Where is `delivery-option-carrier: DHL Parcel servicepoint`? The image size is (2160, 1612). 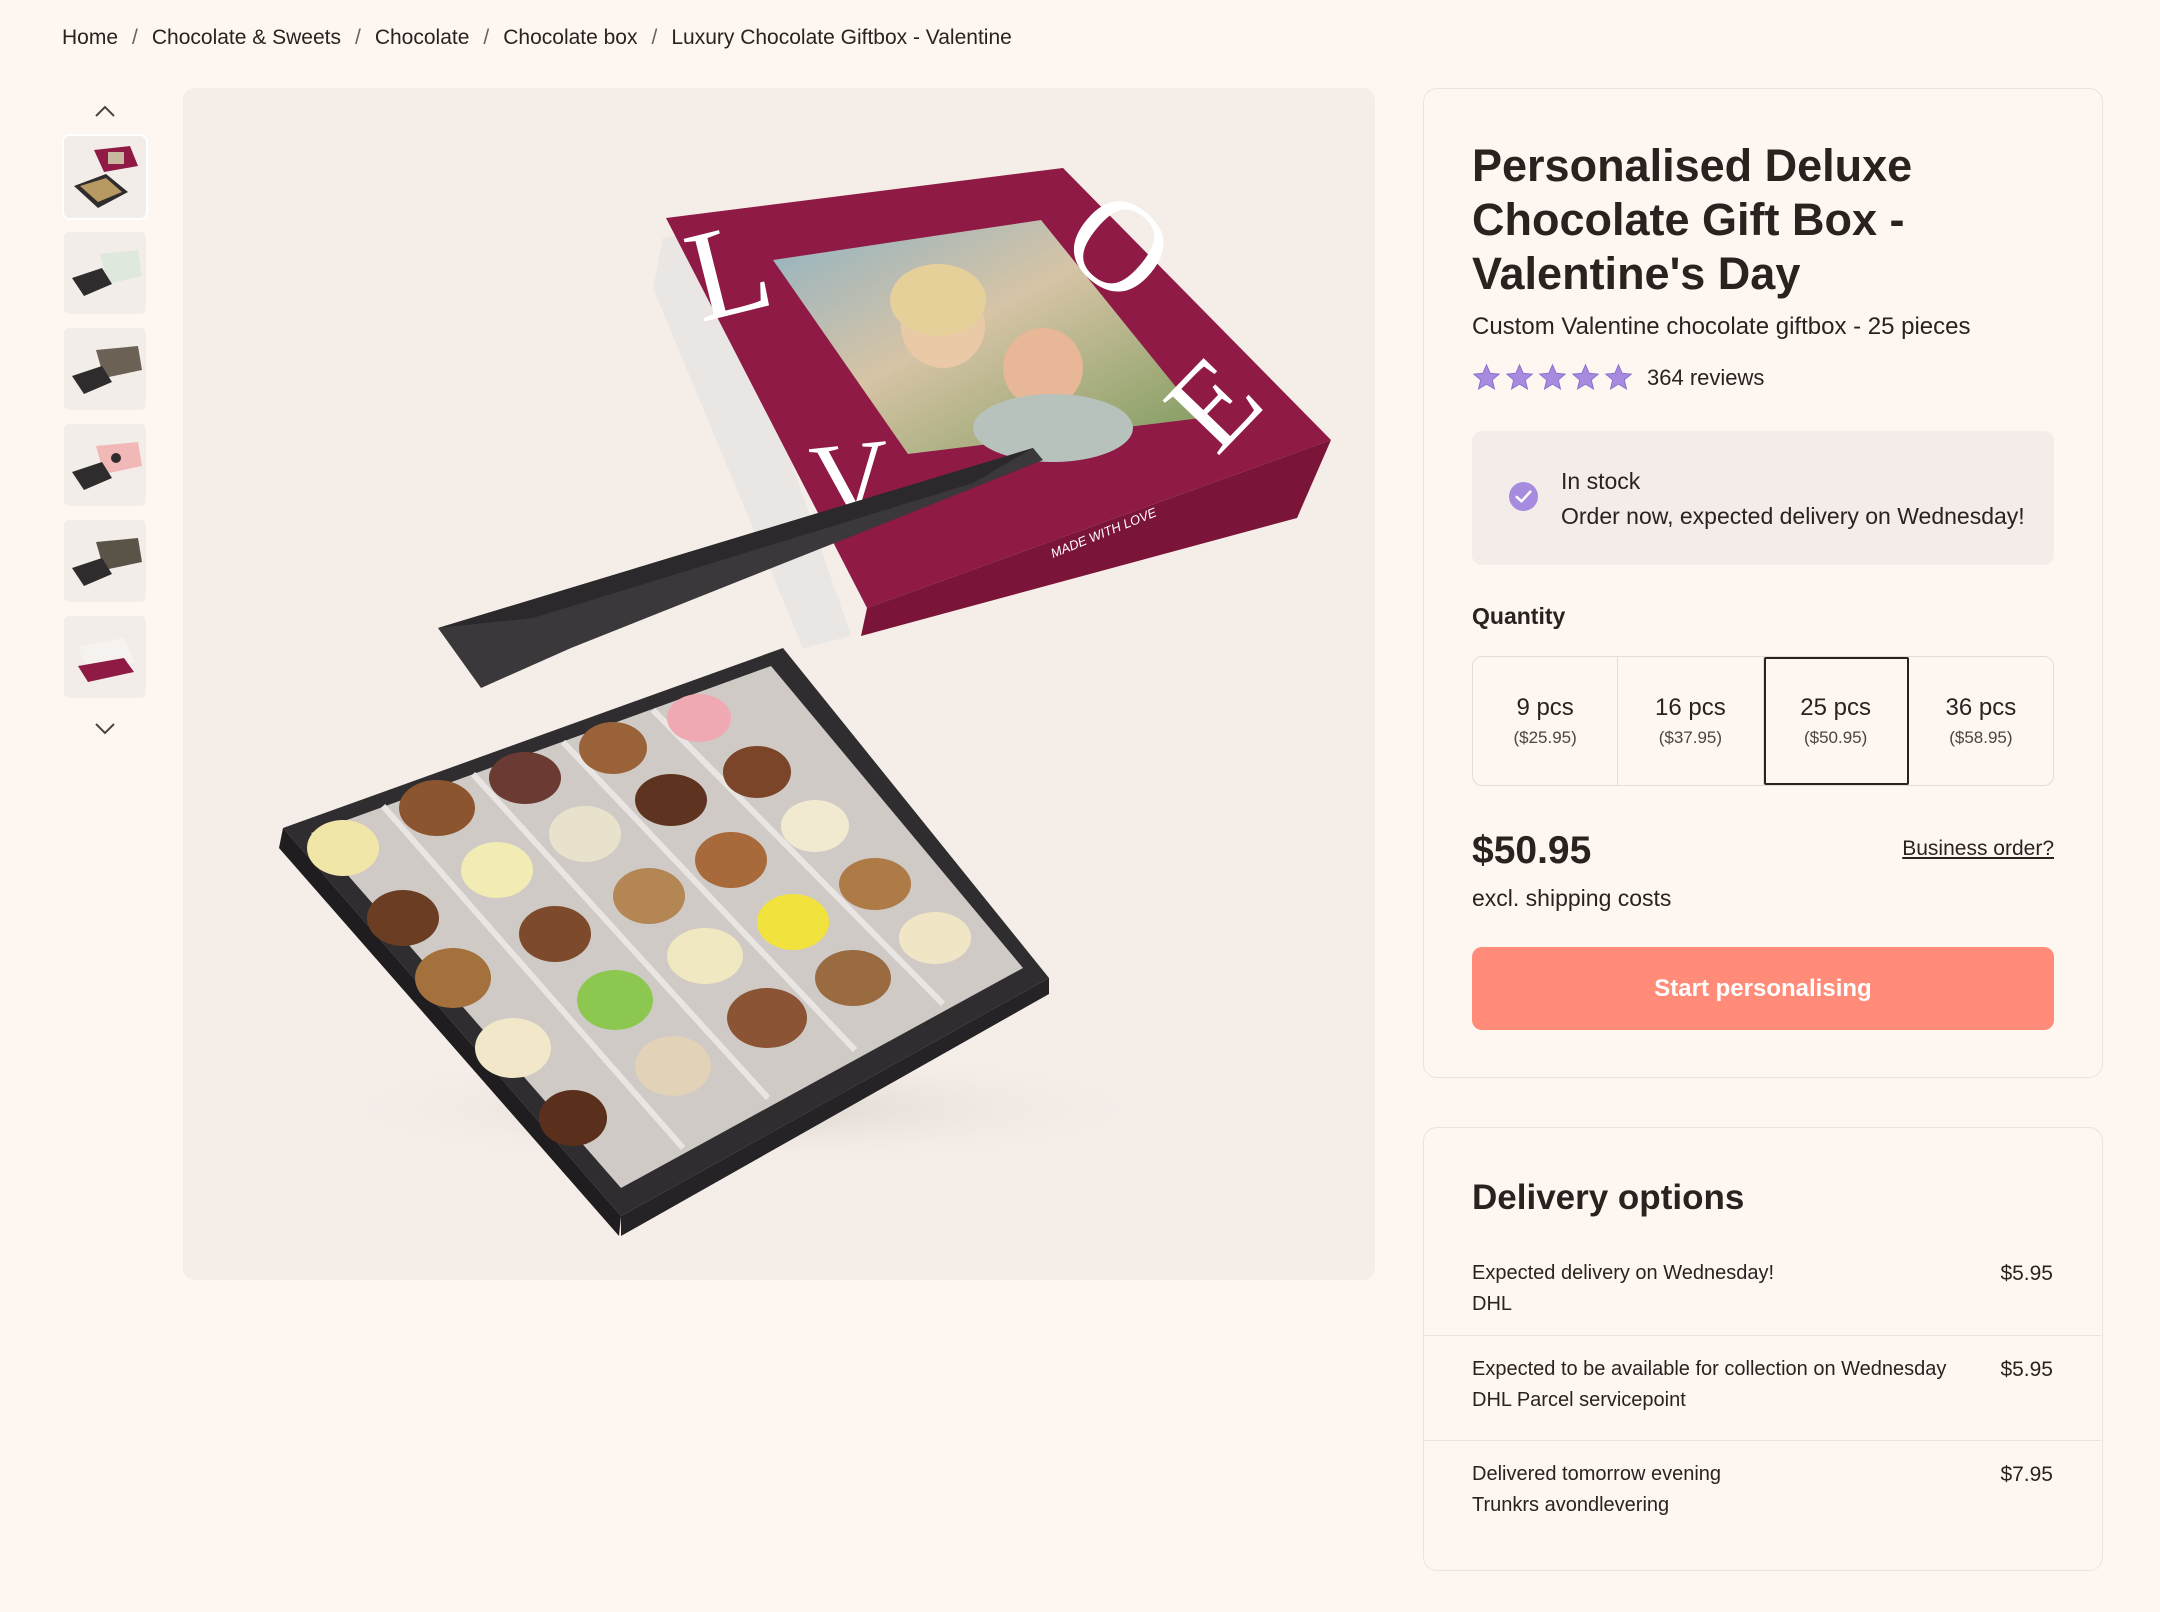
delivery-option-carrier: DHL Parcel servicepoint is located at coordinates (1579, 1400).